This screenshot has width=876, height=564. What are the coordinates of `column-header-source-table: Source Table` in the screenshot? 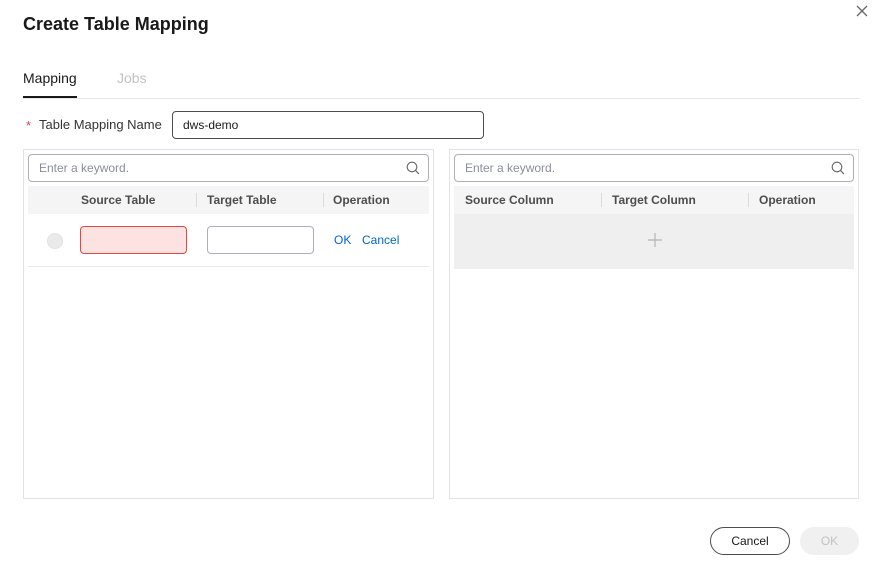 It's located at (118, 200).